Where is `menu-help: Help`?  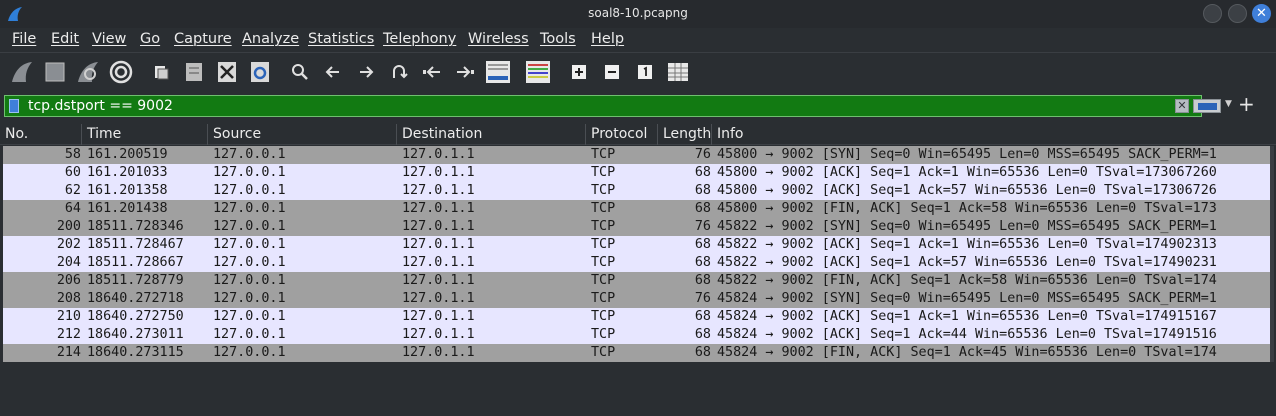 menu-help: Help is located at coordinates (607, 39).